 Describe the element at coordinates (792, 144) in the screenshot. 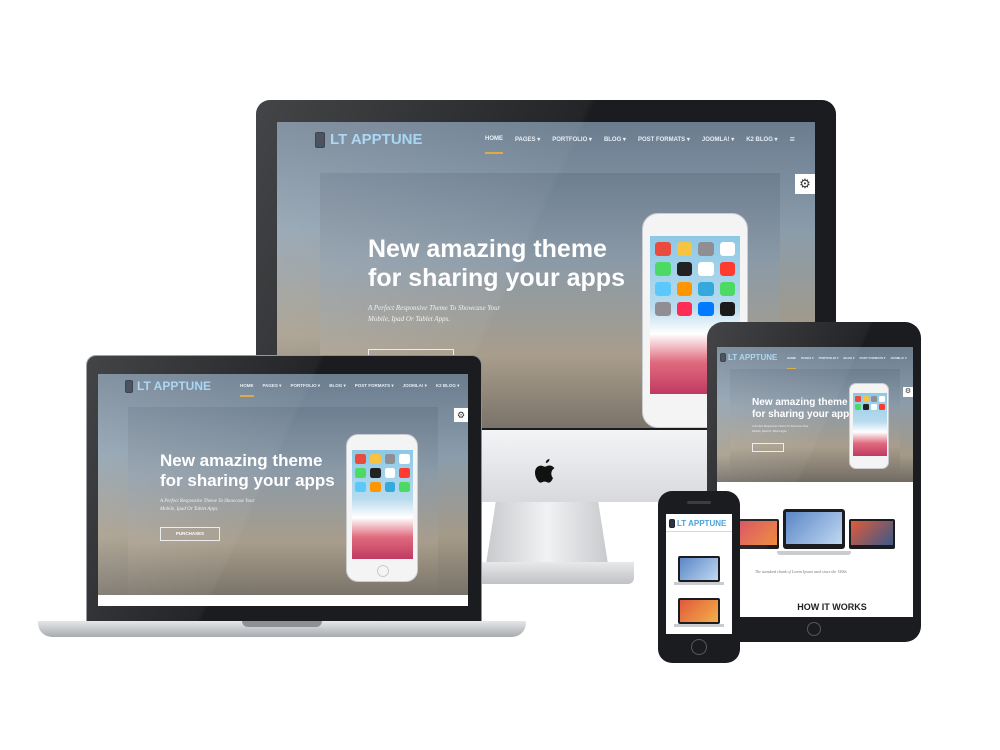

I see `menu-icon: ≡` at that location.